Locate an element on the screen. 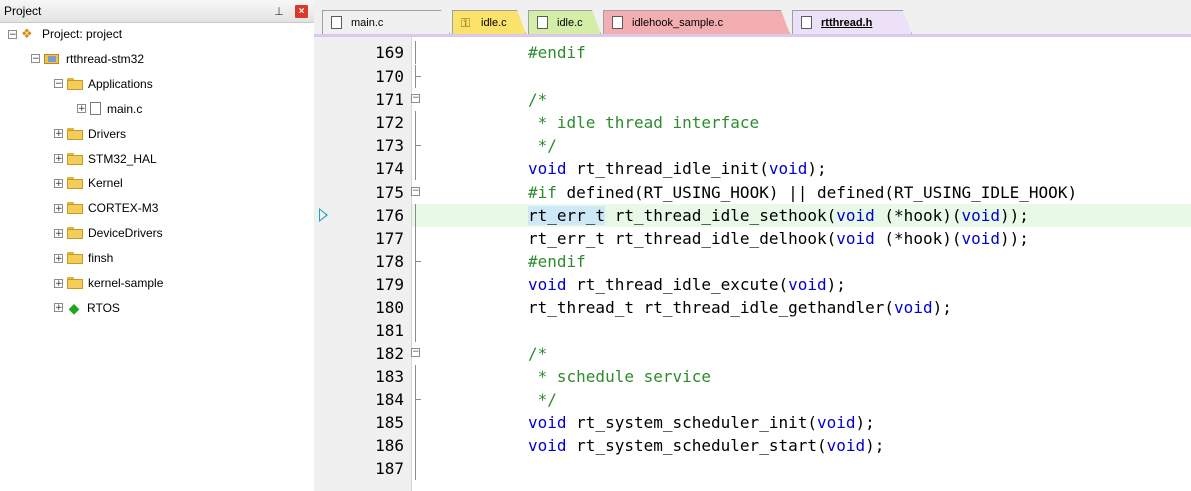 The width and height of the screenshot is (1191, 491). code-token: rt_thread_idle_excute( is located at coordinates (677, 284).